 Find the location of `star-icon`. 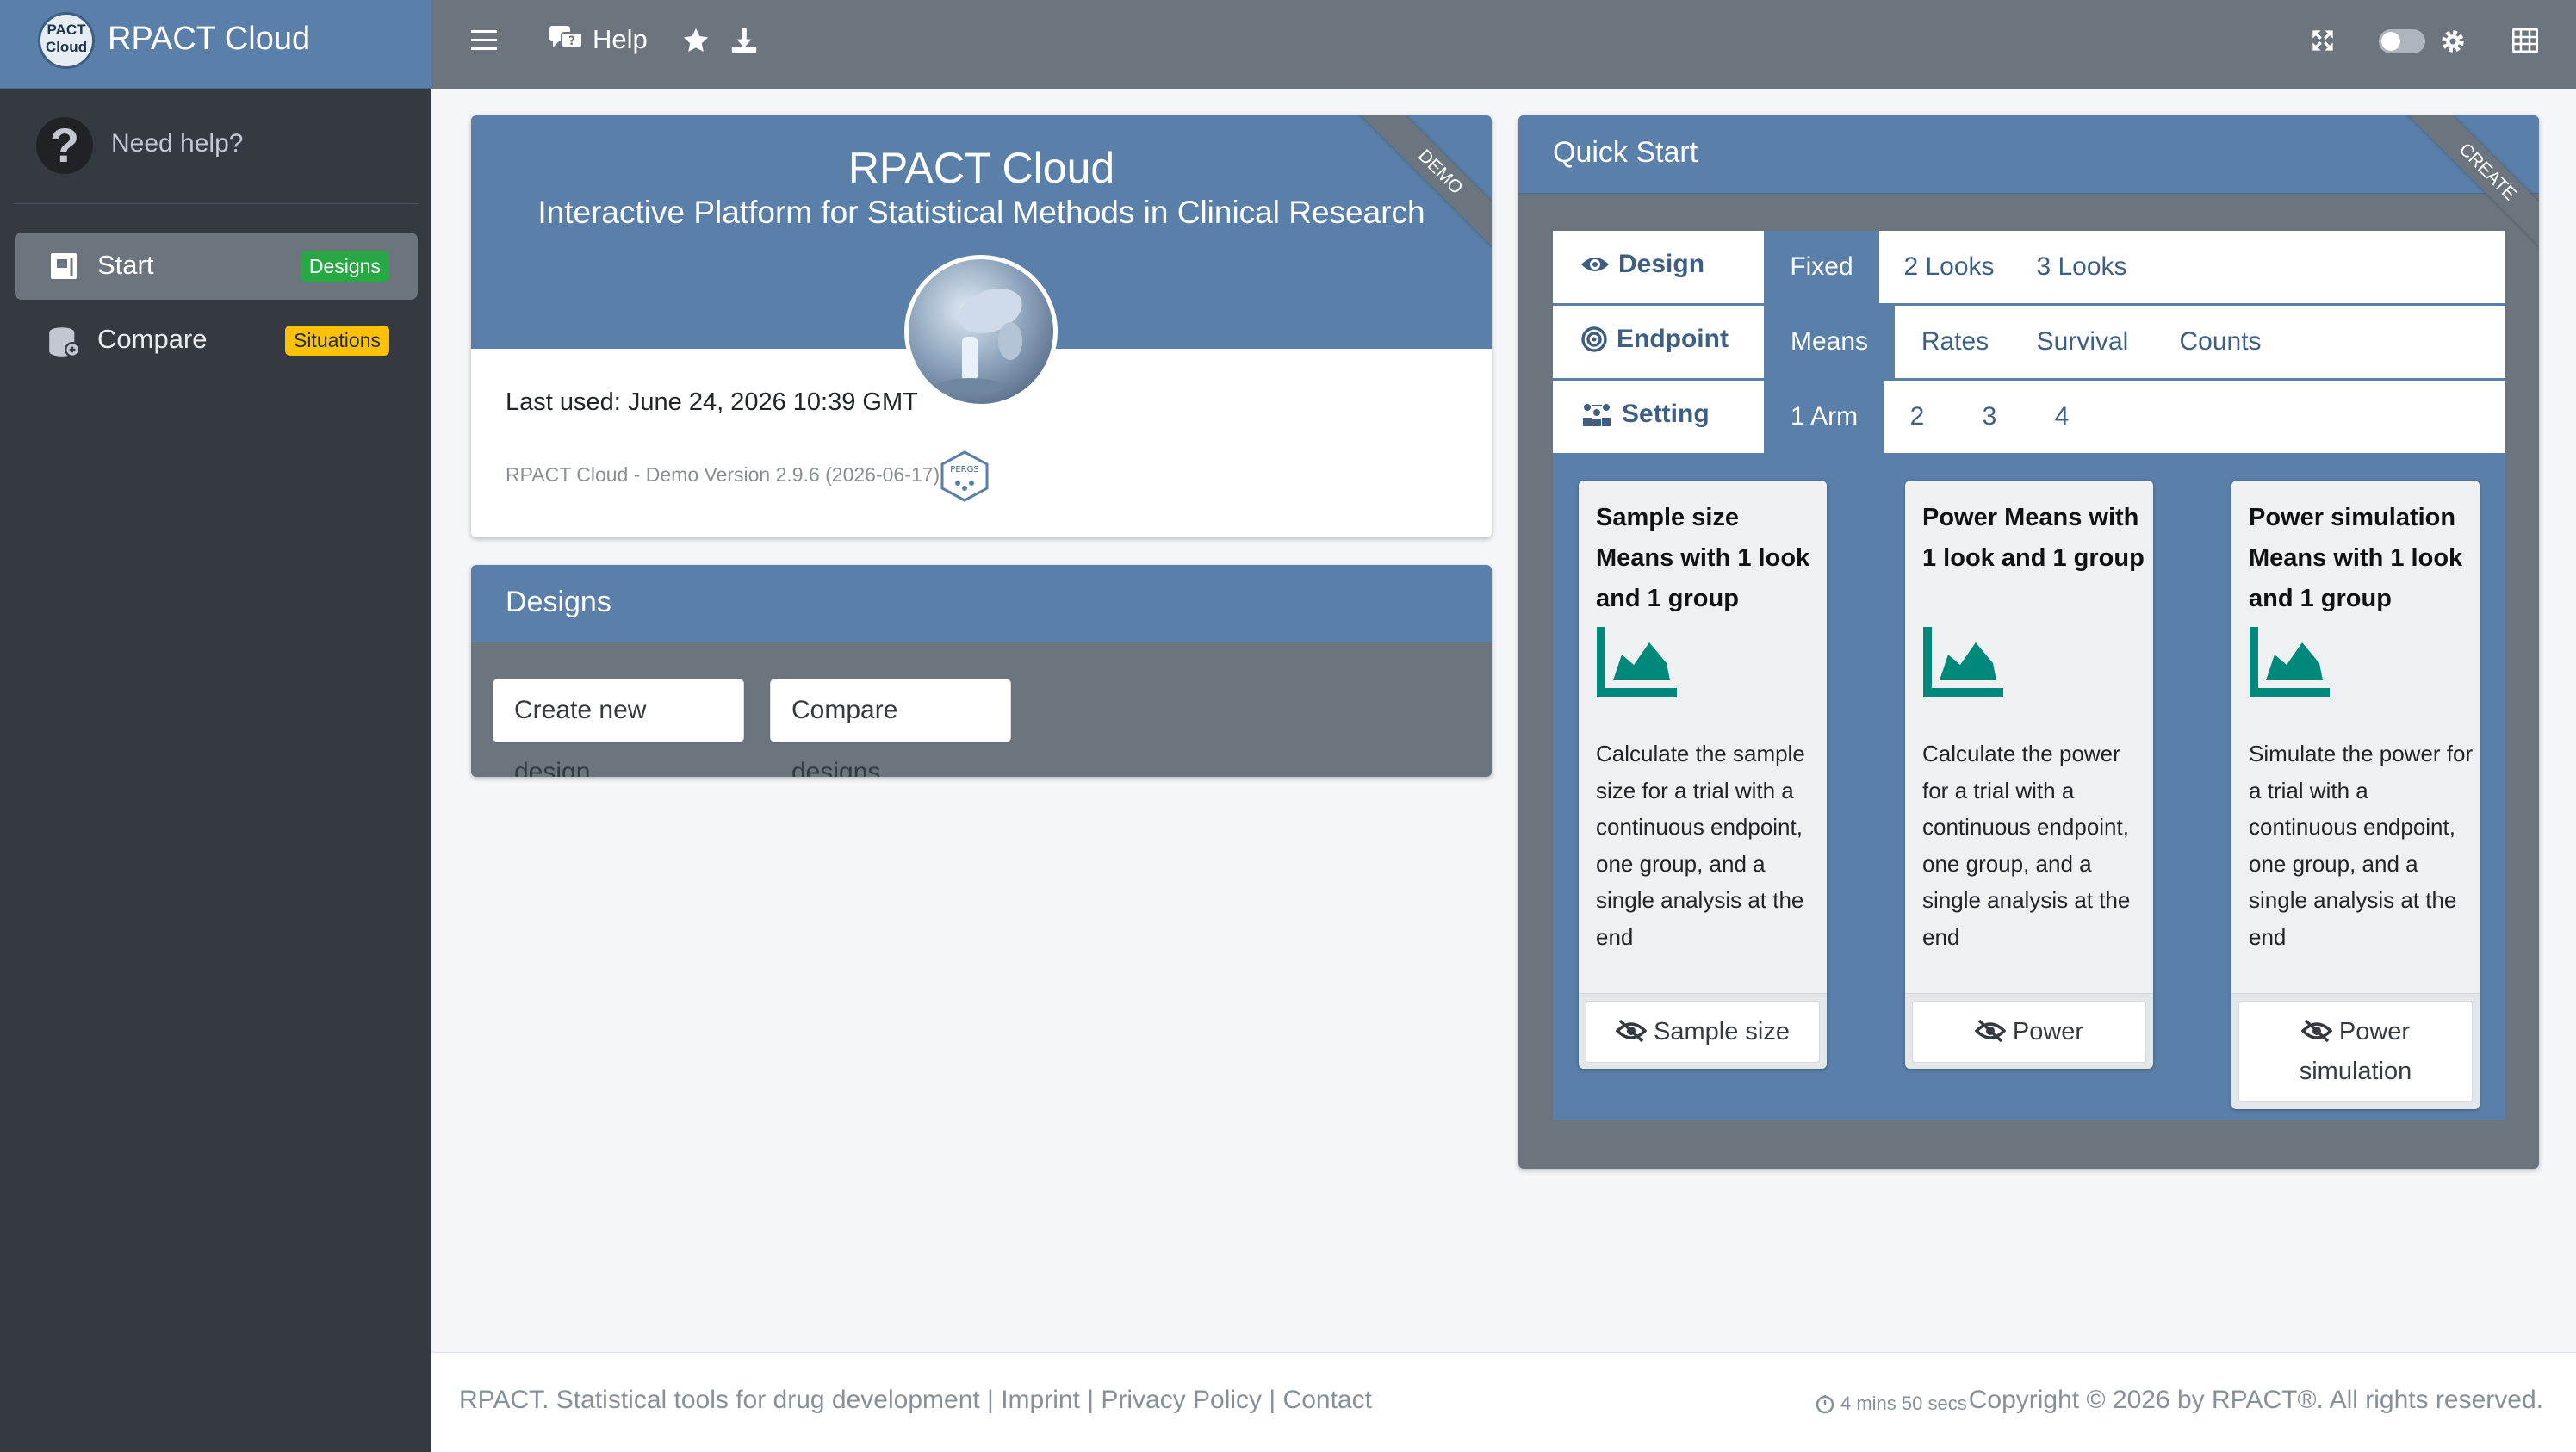

star-icon is located at coordinates (695, 40).